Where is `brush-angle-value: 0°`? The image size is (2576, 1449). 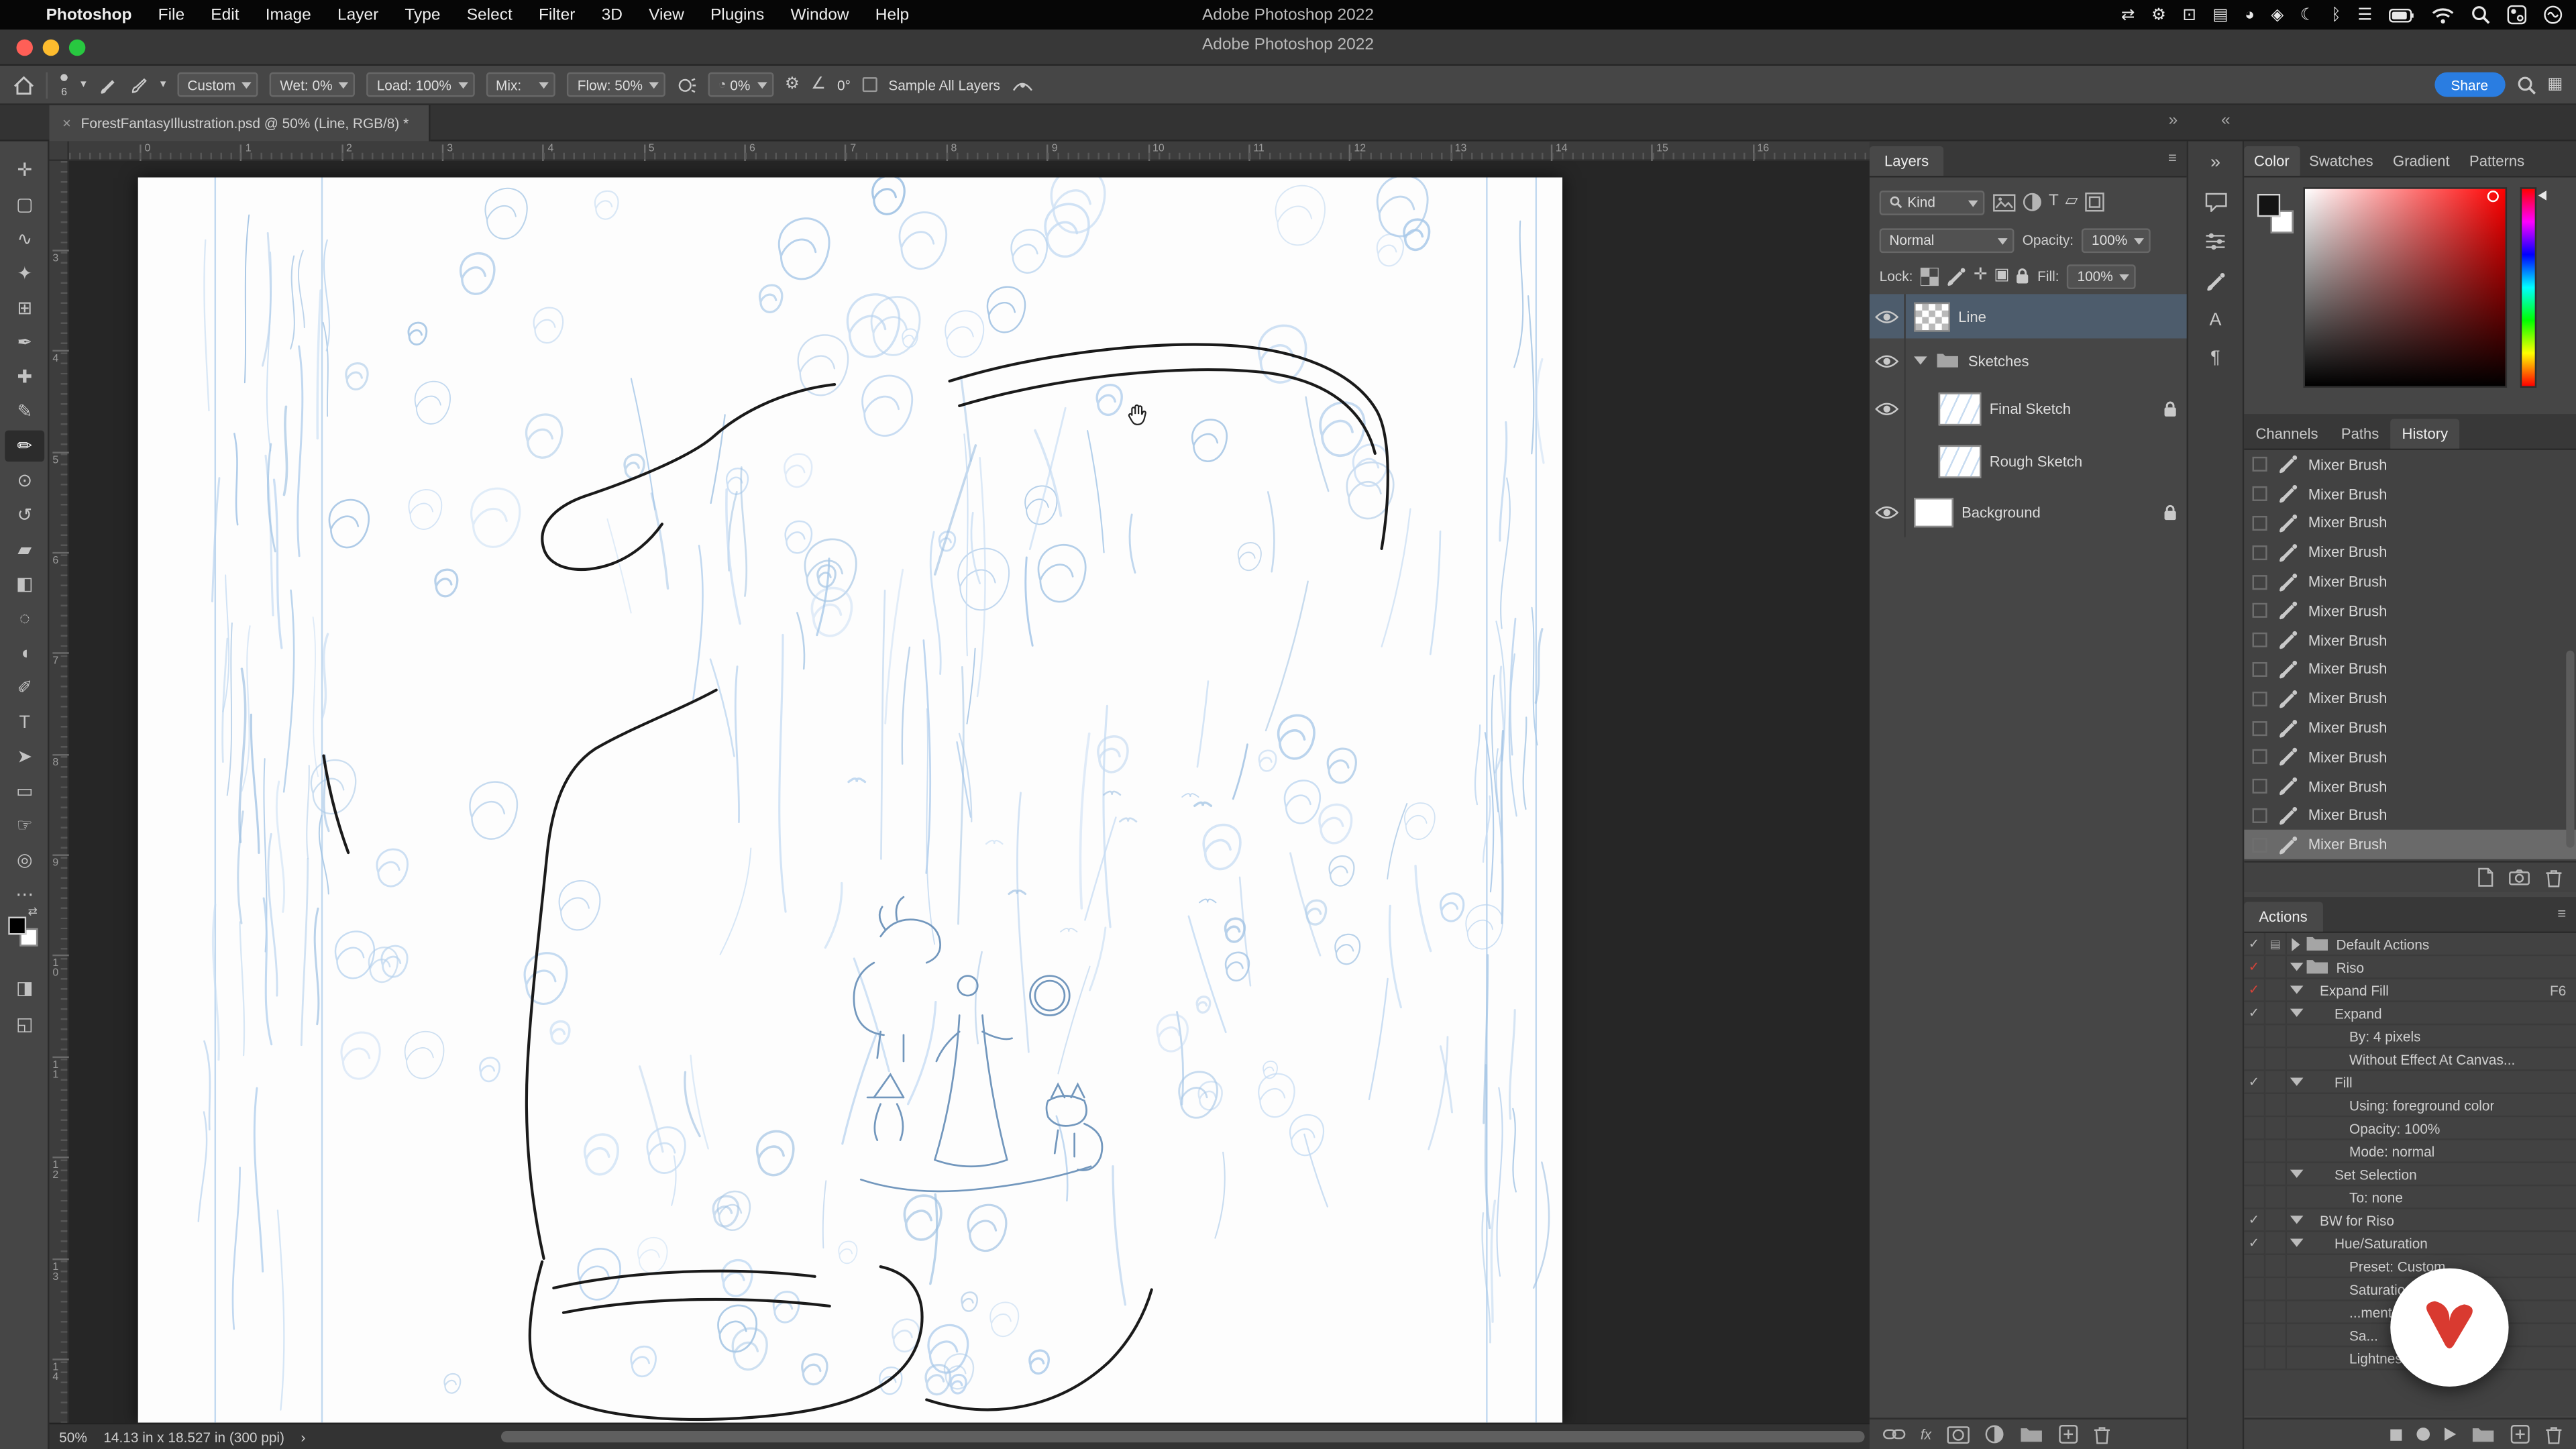 brush-angle-value: 0° is located at coordinates (844, 84).